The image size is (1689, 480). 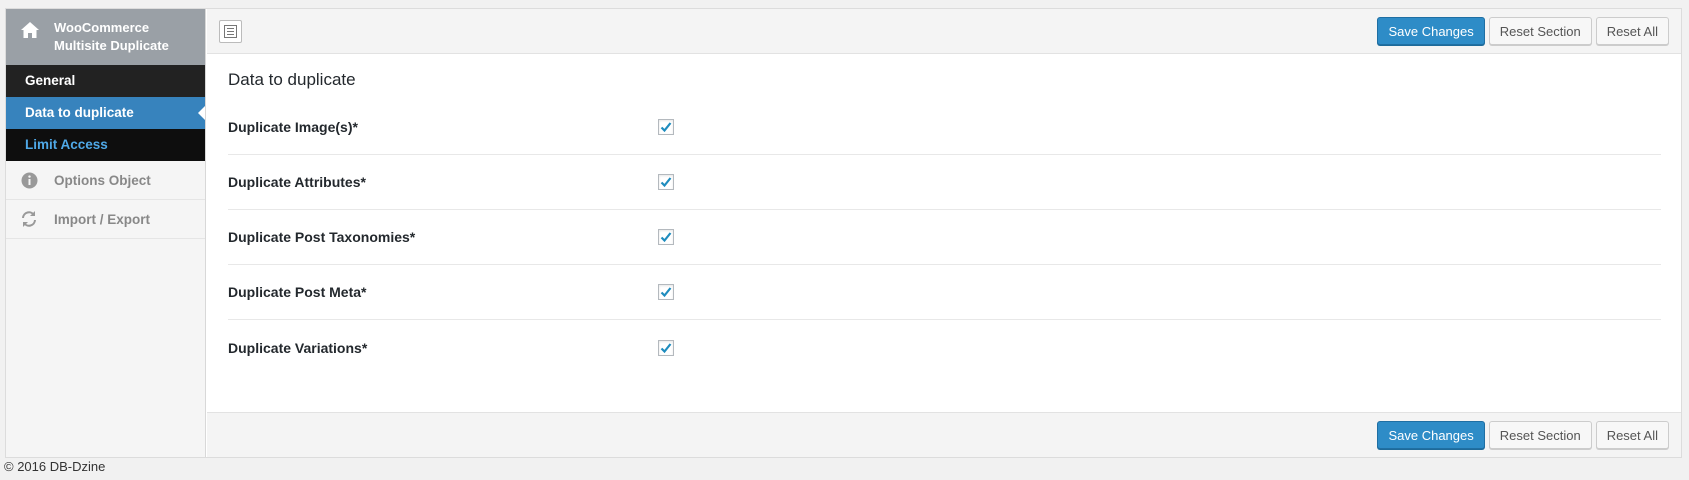 I want to click on duplicate-images-checkbox, so click(x=666, y=127).